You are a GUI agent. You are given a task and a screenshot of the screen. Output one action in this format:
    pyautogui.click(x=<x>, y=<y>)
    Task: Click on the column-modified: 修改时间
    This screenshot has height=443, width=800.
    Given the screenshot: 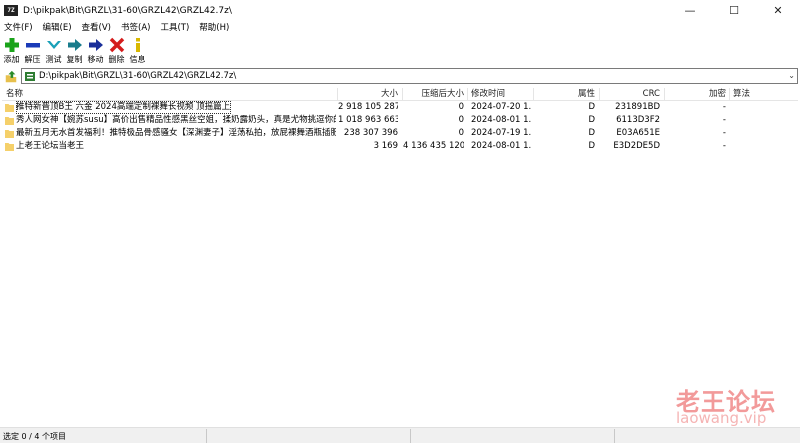 What is the action you would take?
    pyautogui.click(x=501, y=94)
    